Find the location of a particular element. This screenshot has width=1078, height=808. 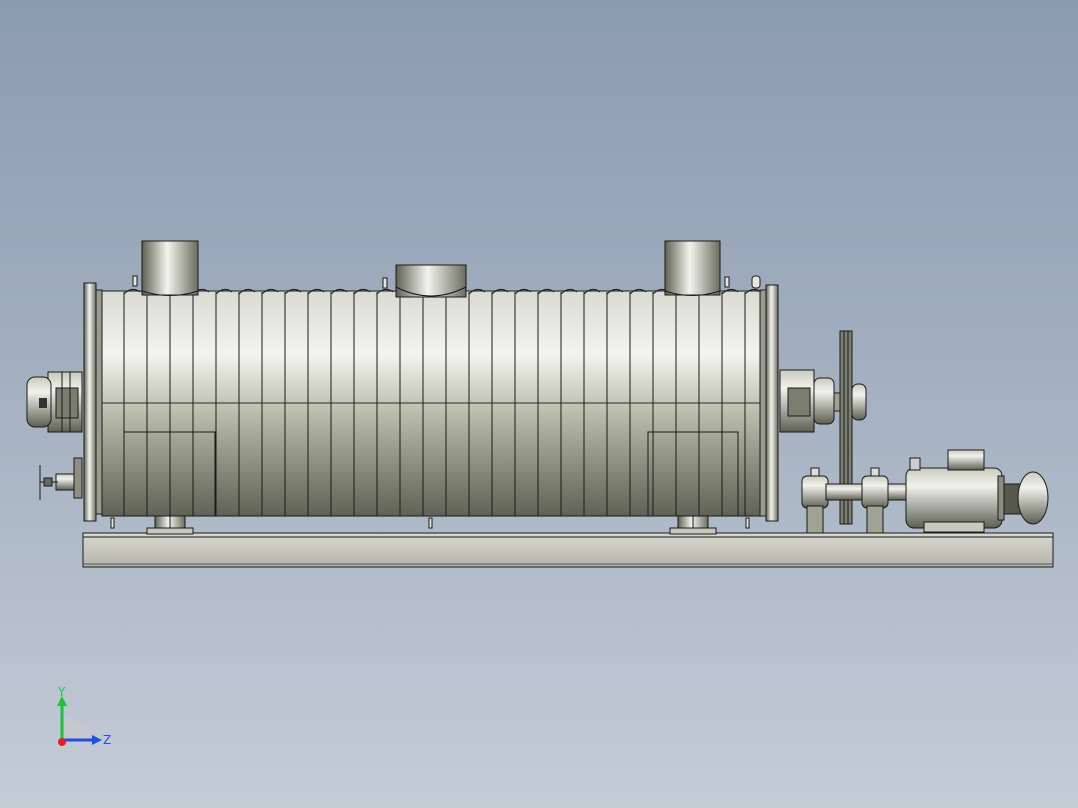

coordinate-triad: Y Z is located at coordinates (84, 716).